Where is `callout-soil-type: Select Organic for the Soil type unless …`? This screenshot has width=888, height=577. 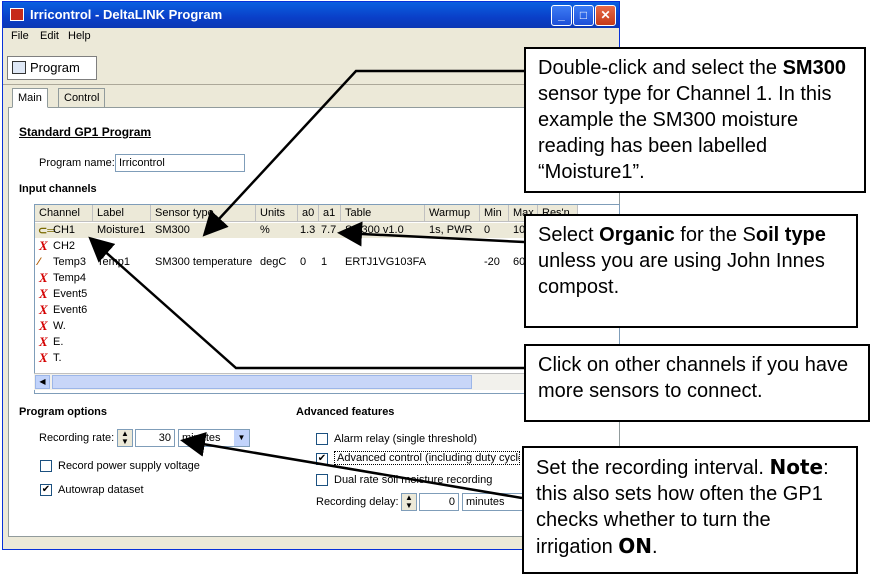 callout-soil-type: Select Organic for the Soil type unless … is located at coordinates (691, 271).